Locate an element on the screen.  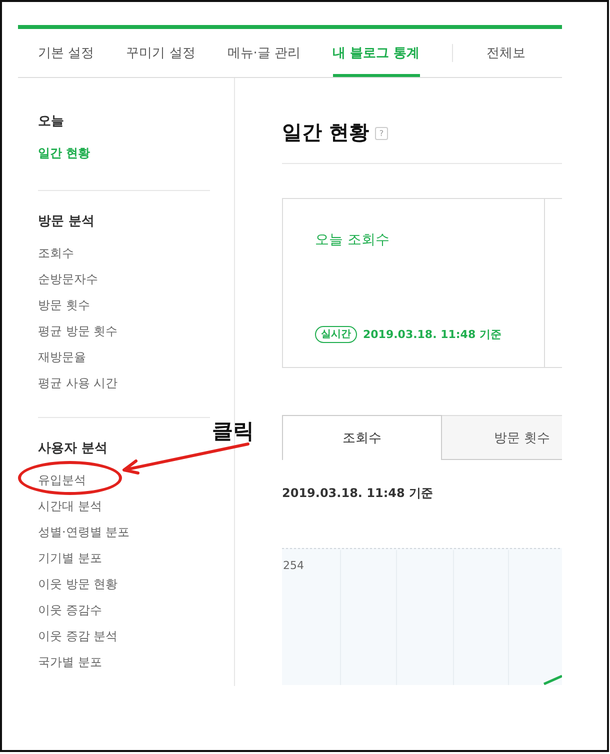
chart-tab: 방문 횟수 is located at coordinates (502, 437).